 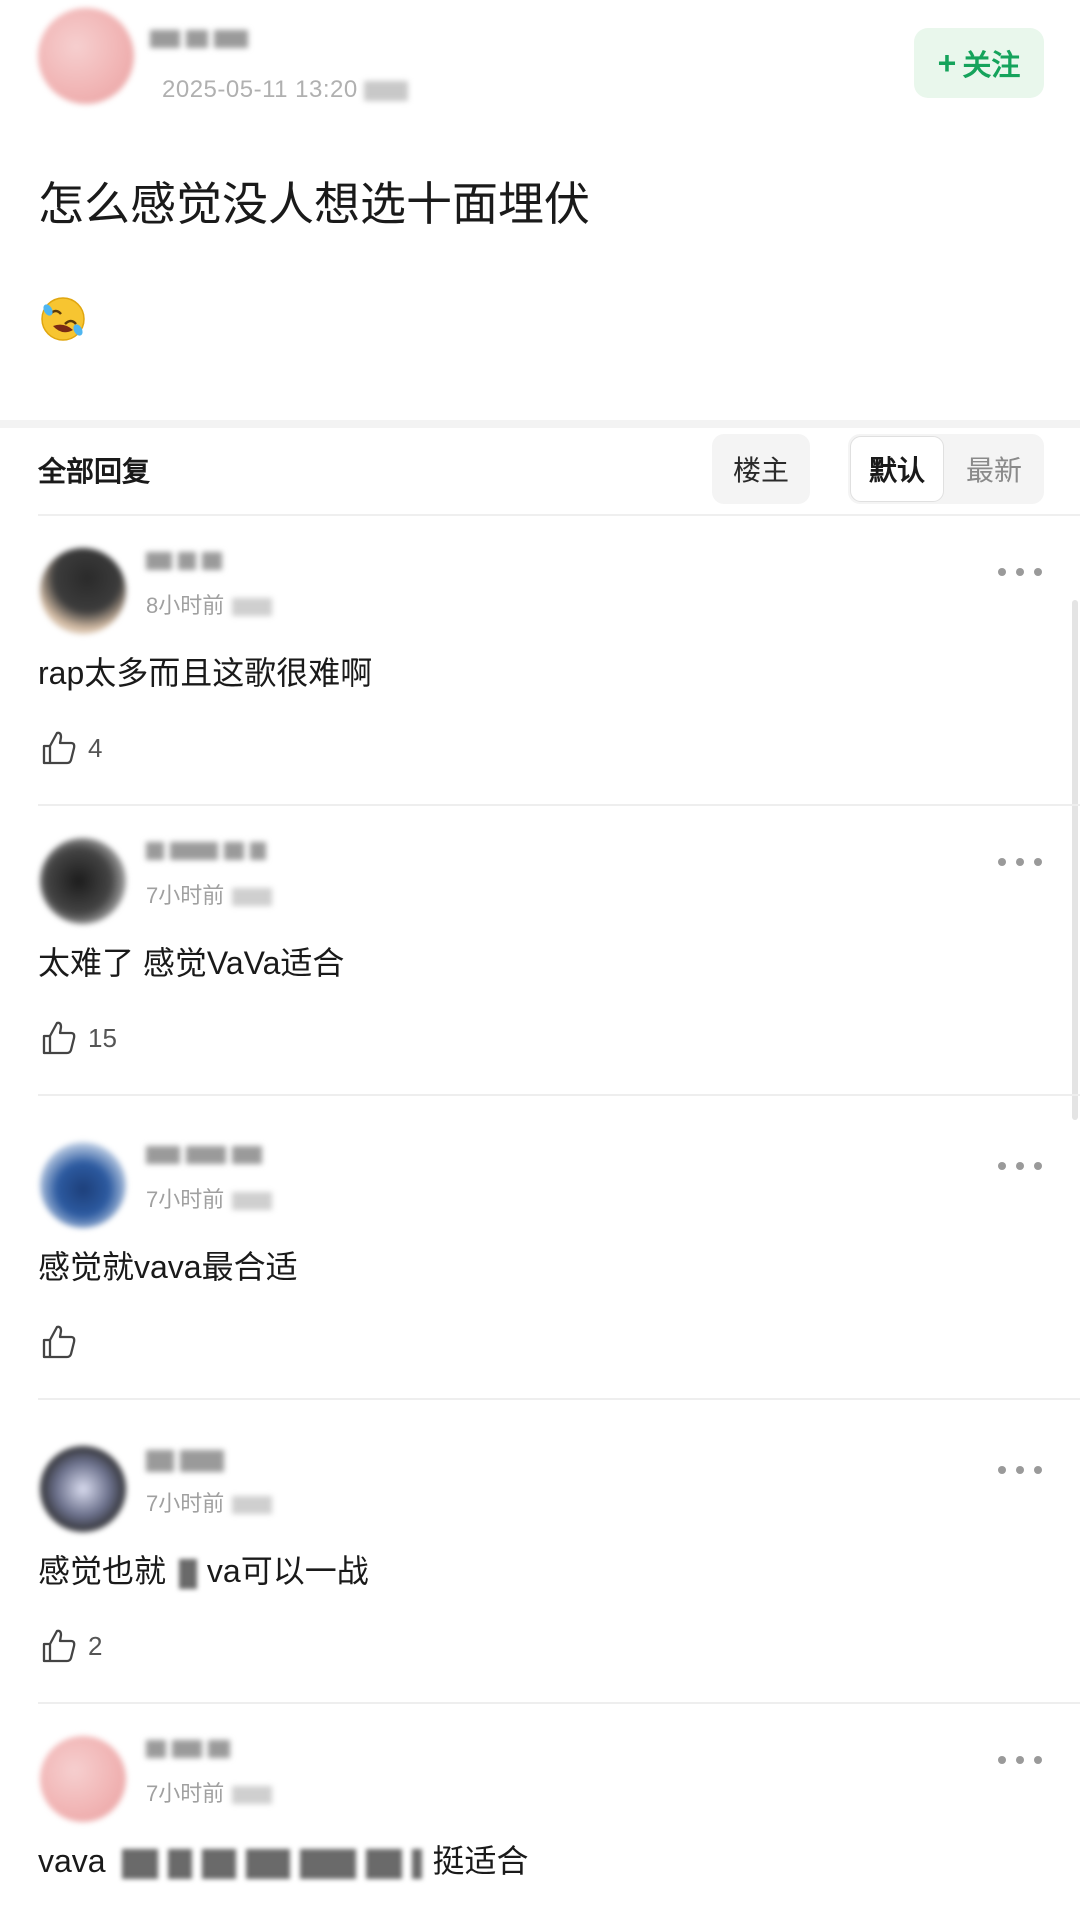 What do you see at coordinates (285, 90) in the screenshot?
I see `post-timestamp: 2025-05-11 13:20` at bounding box center [285, 90].